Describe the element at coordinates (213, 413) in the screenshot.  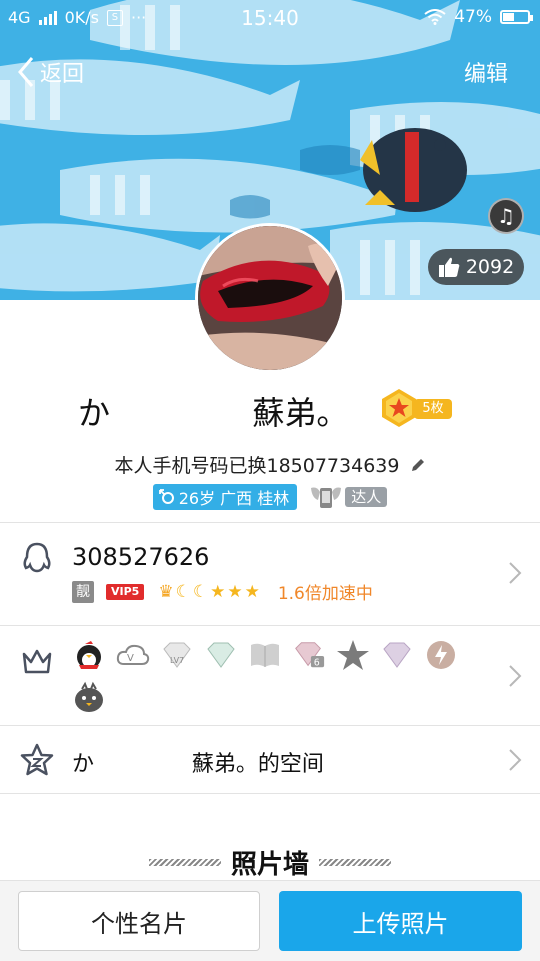
I see `profile-name: か 蘇弟。` at that location.